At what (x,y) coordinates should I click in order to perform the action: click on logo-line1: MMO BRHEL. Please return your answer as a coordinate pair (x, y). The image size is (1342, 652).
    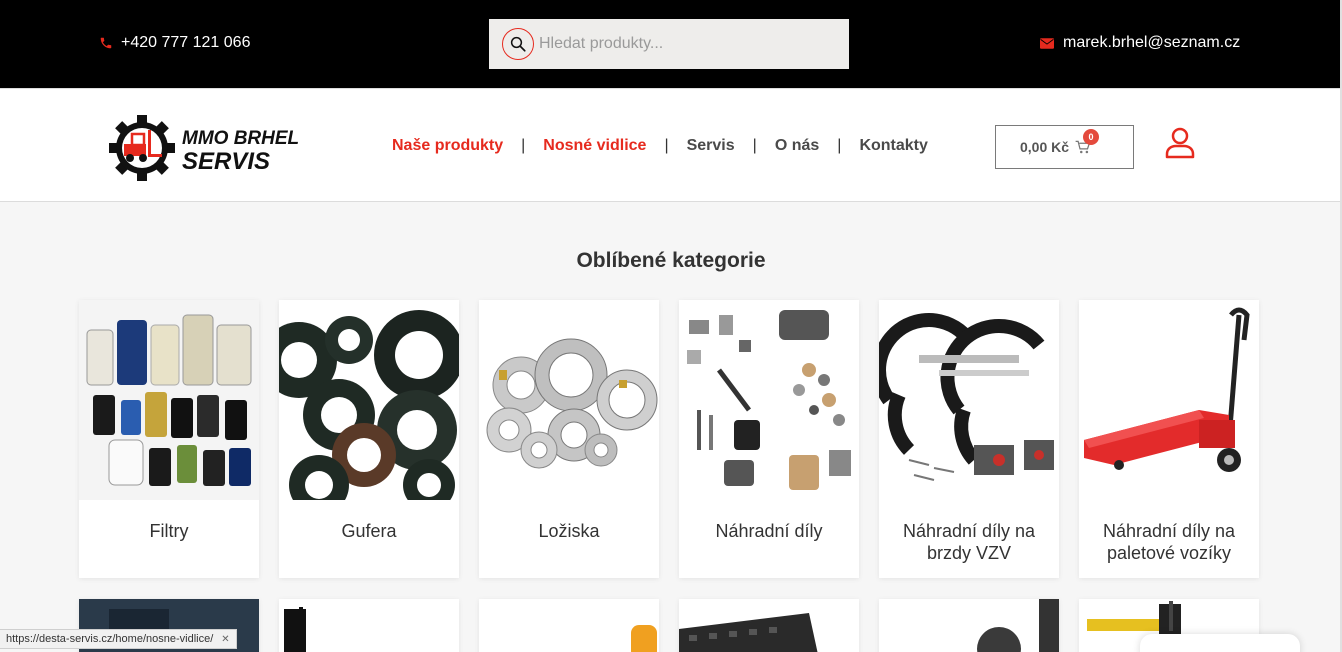
    Looking at the image, I should click on (240, 138).